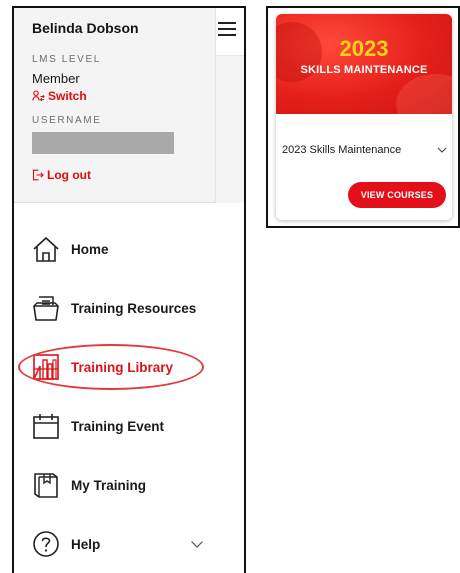  Describe the element at coordinates (342, 150) in the screenshot. I see `course-dropdown-value: 2023 Skills Maintenance` at that location.